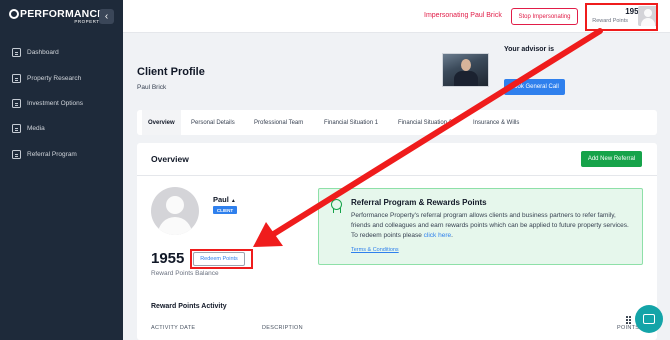 This screenshot has height=340, width=670. I want to click on caret-up-icon: ▲, so click(233, 201).